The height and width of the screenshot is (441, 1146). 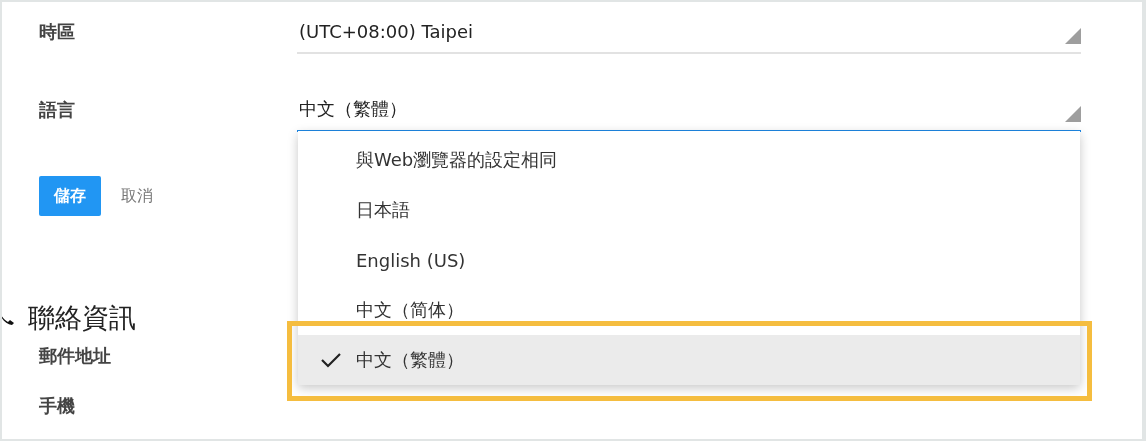 I want to click on field-label: 語言, so click(x=57, y=110).